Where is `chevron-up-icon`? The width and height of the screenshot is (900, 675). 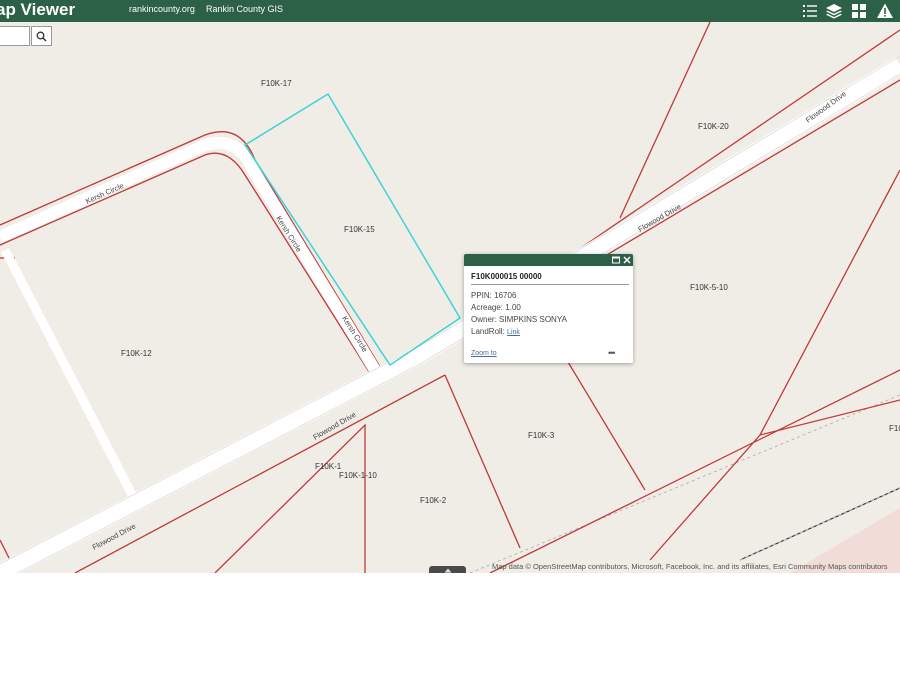 chevron-up-icon is located at coordinates (447, 570).